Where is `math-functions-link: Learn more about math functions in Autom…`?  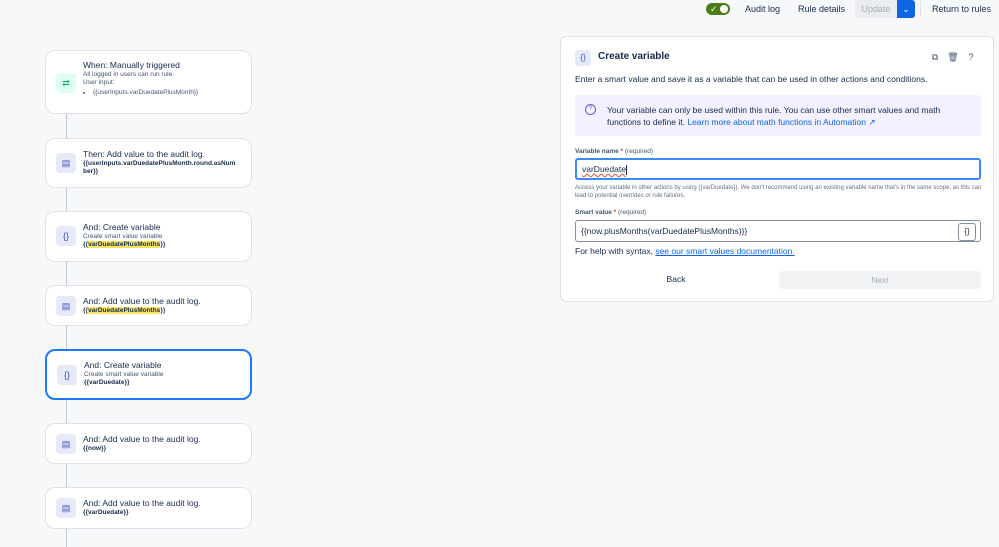 math-functions-link: Learn more about math functions in Autom… is located at coordinates (781, 122).